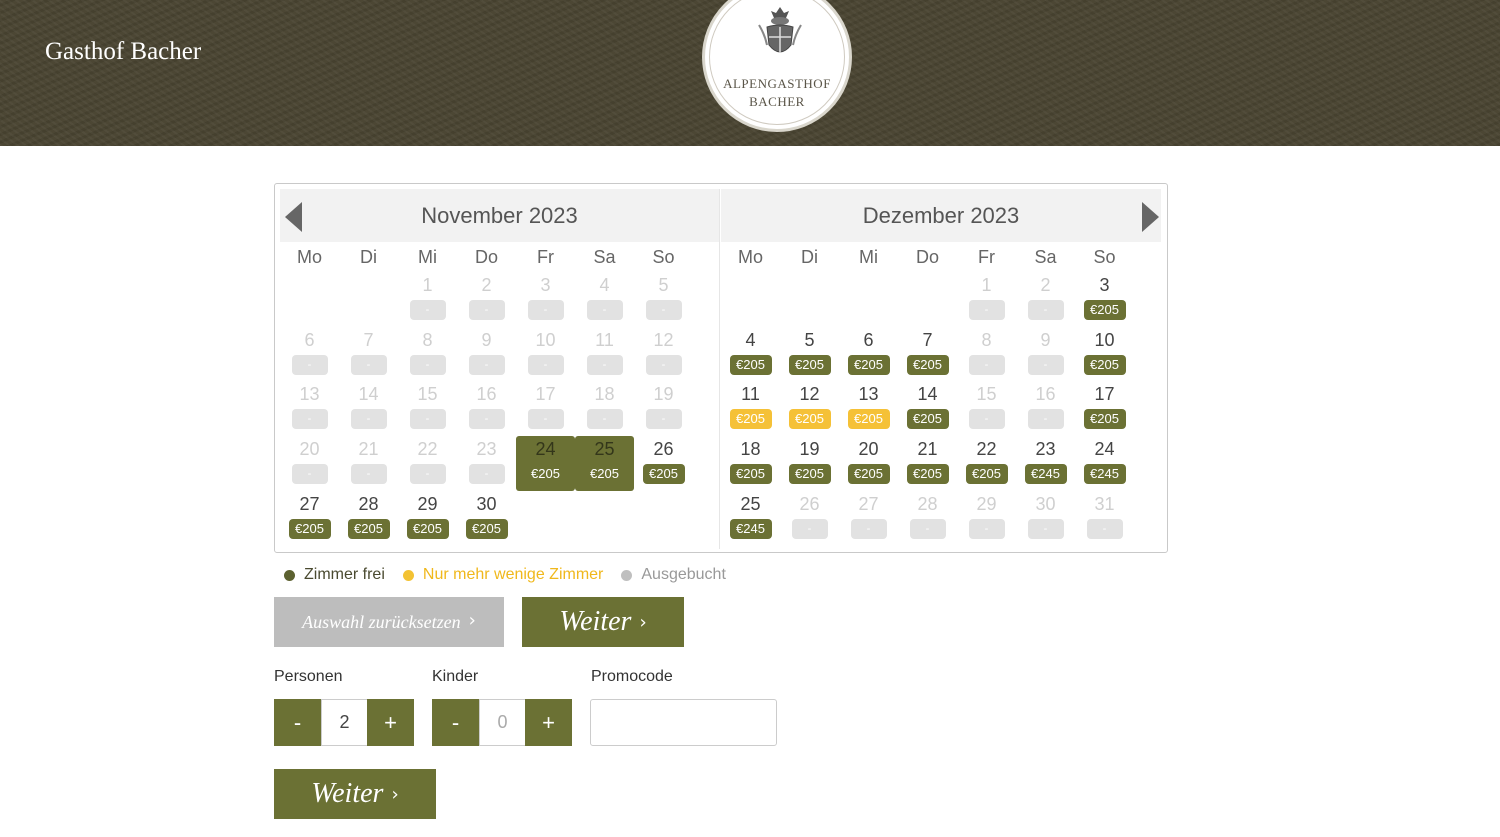 The width and height of the screenshot is (1500, 837). I want to click on brand-title: Gasthof Bacher, so click(123, 52).